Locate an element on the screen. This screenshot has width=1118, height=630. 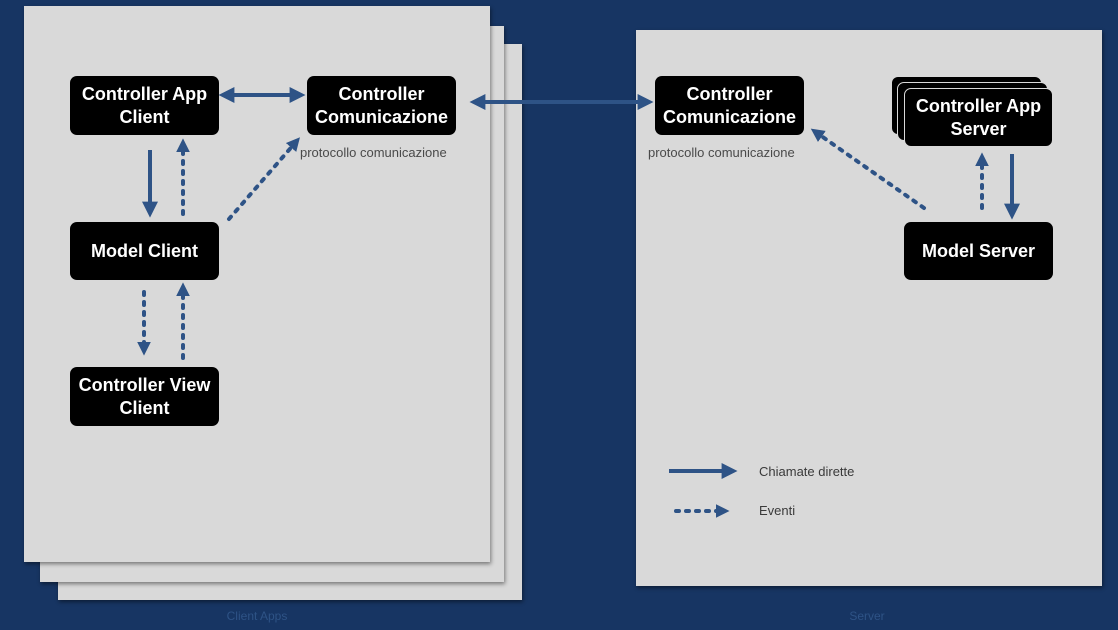
controller-view-client-label: Controller View Client is located at coordinates (144, 396).